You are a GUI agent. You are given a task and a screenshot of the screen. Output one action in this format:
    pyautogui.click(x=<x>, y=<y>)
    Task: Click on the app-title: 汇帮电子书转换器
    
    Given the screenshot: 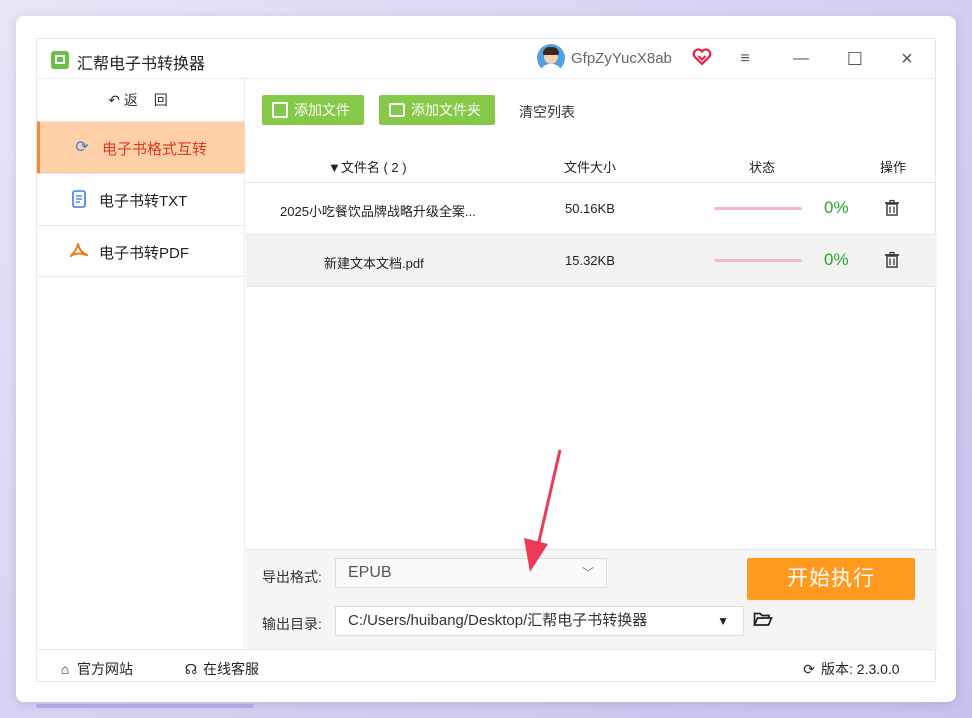 What is the action you would take?
    pyautogui.click(x=141, y=64)
    